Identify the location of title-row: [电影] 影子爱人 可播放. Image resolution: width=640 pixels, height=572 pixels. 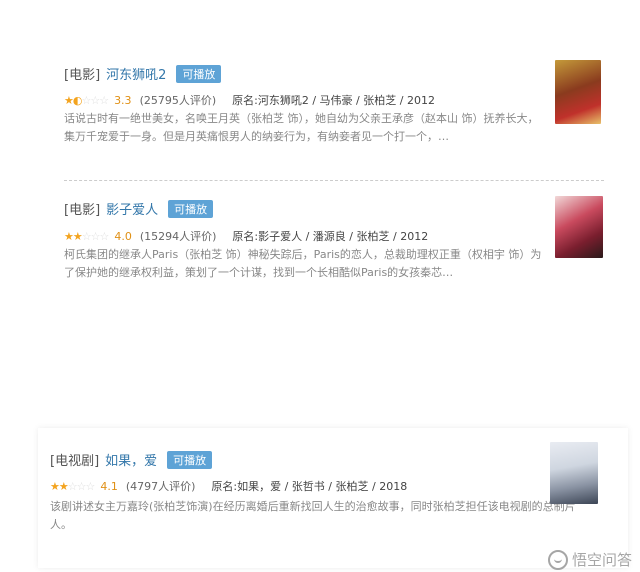
(139, 208).